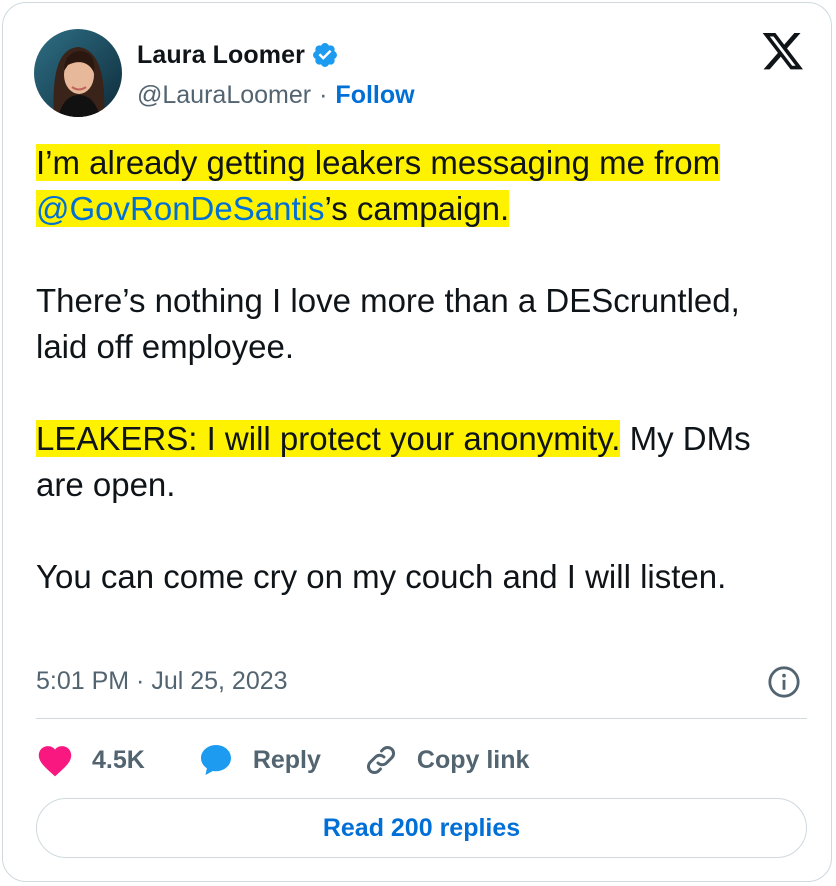 Image resolution: width=836 pixels, height=886 pixels. Describe the element at coordinates (784, 682) in the screenshot. I see `info-icon` at that location.